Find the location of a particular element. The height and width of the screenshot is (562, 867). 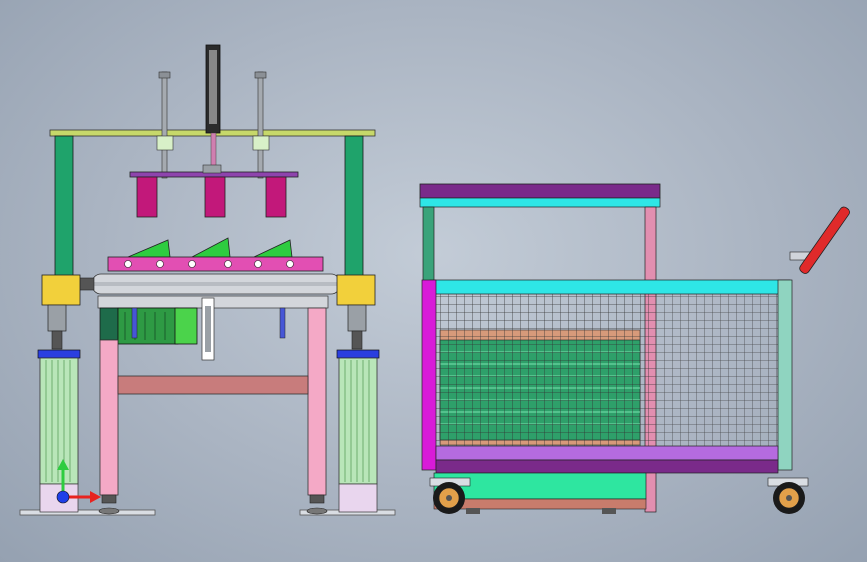

cart-lid is located at coordinates (540, 191).